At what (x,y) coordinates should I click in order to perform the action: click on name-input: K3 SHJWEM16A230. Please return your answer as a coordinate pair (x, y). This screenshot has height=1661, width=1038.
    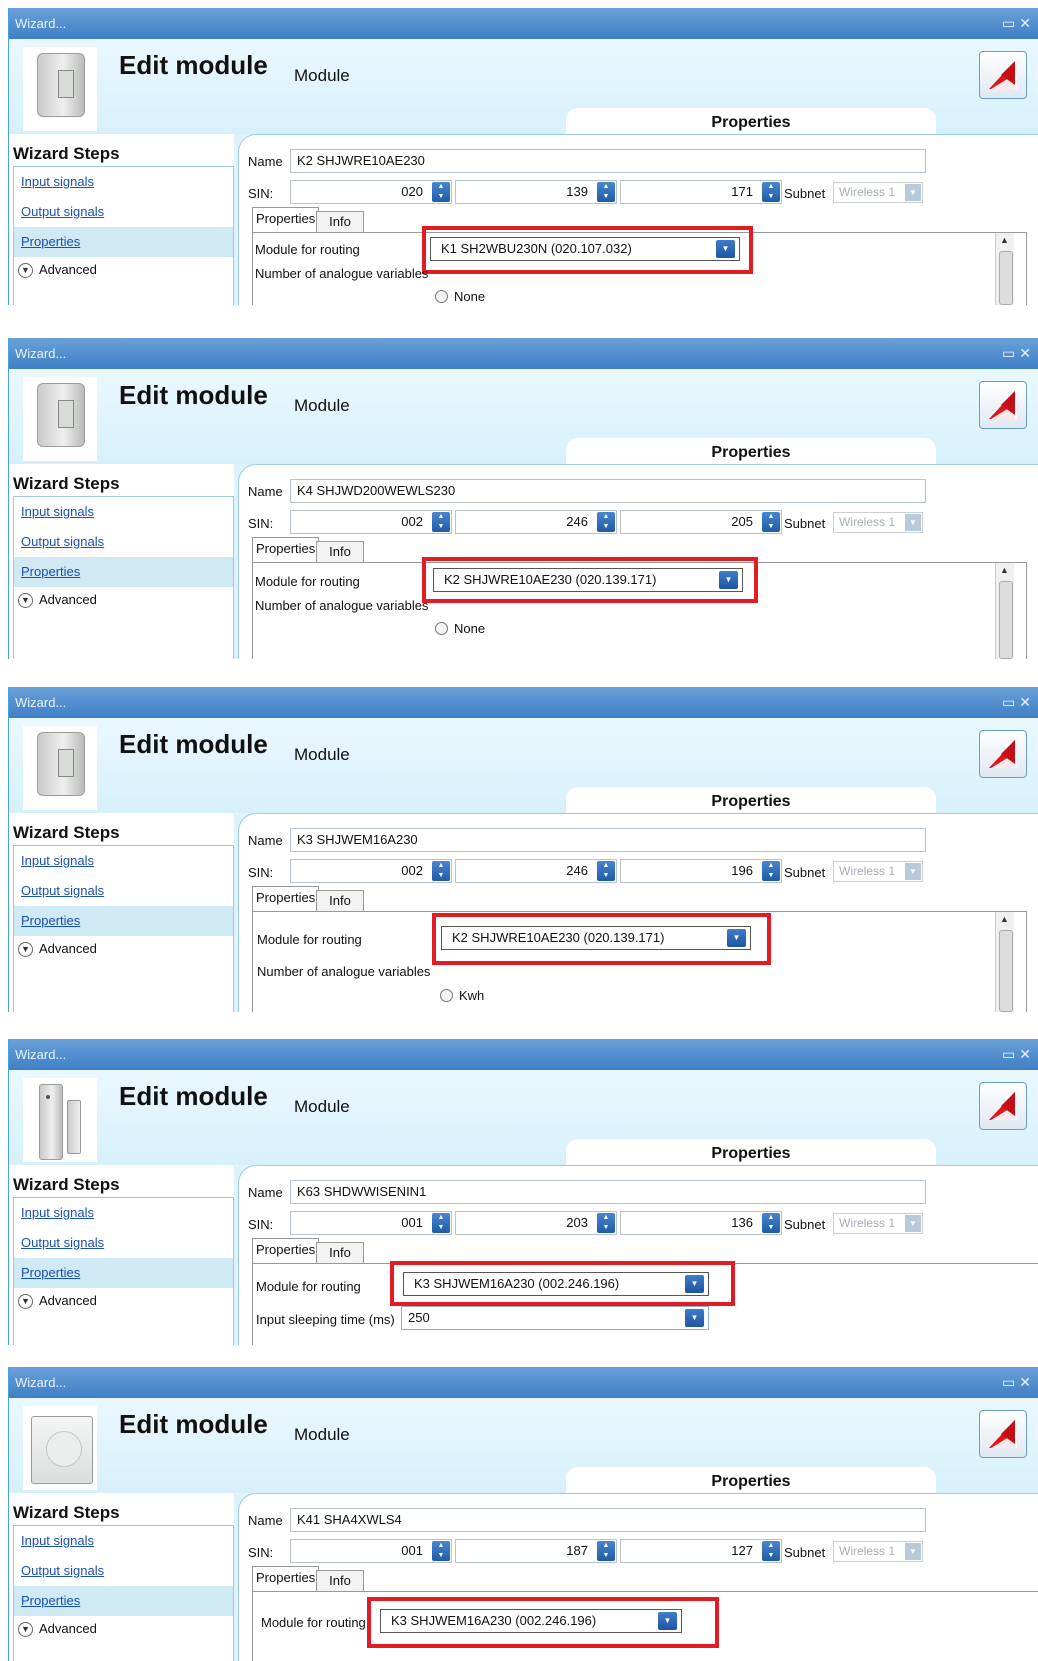
    Looking at the image, I should click on (608, 840).